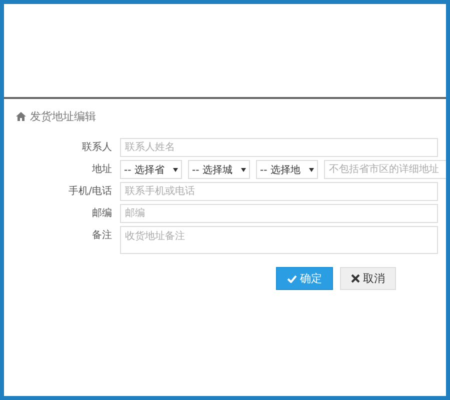 The image size is (450, 400). What do you see at coordinates (21, 116) in the screenshot?
I see `home-icon` at bounding box center [21, 116].